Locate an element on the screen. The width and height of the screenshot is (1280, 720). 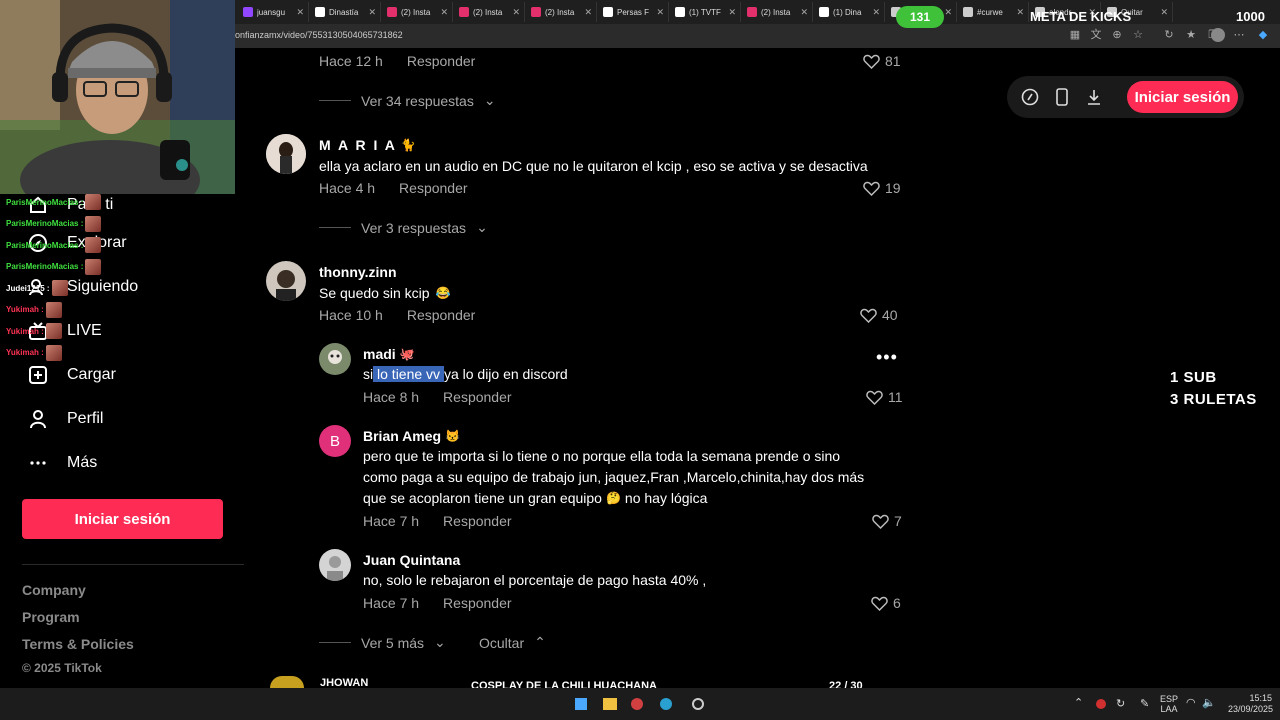
profile-avatar-icon is located at coordinates (1218, 35).